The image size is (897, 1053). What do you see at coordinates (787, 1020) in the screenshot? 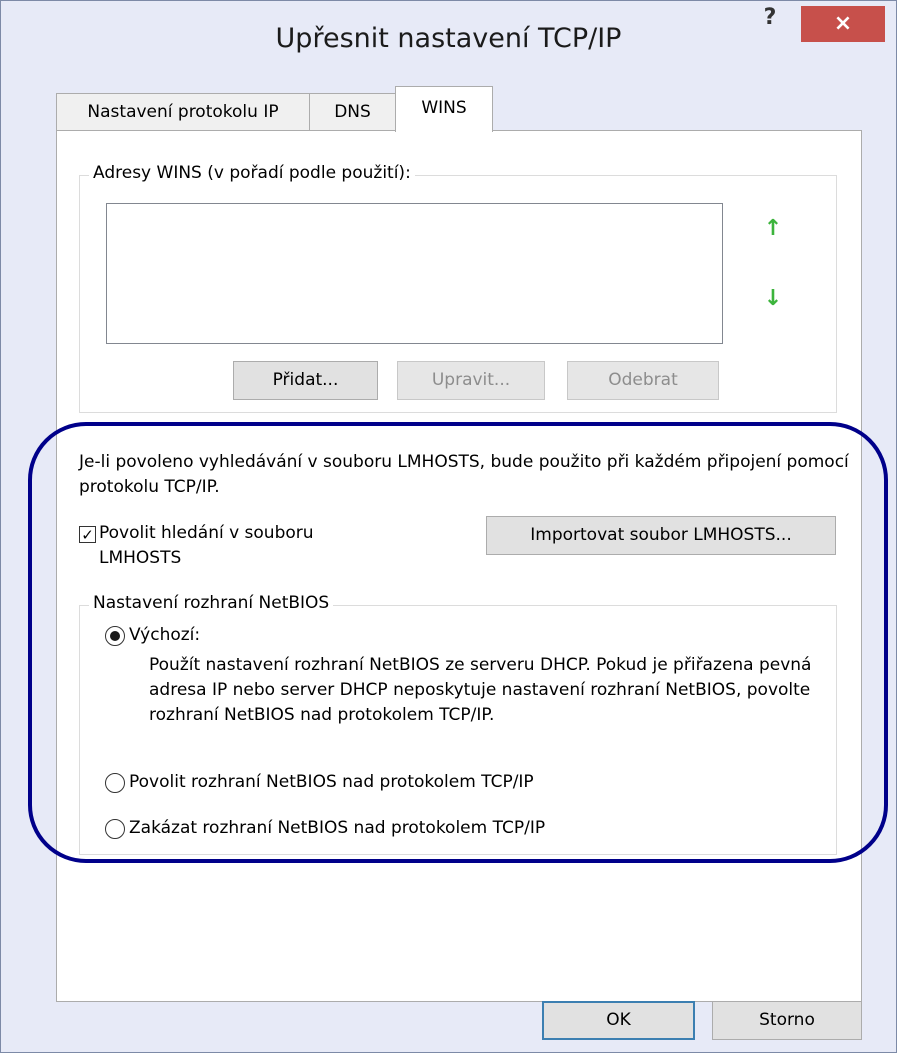
I see `cancel-button: Storno` at bounding box center [787, 1020].